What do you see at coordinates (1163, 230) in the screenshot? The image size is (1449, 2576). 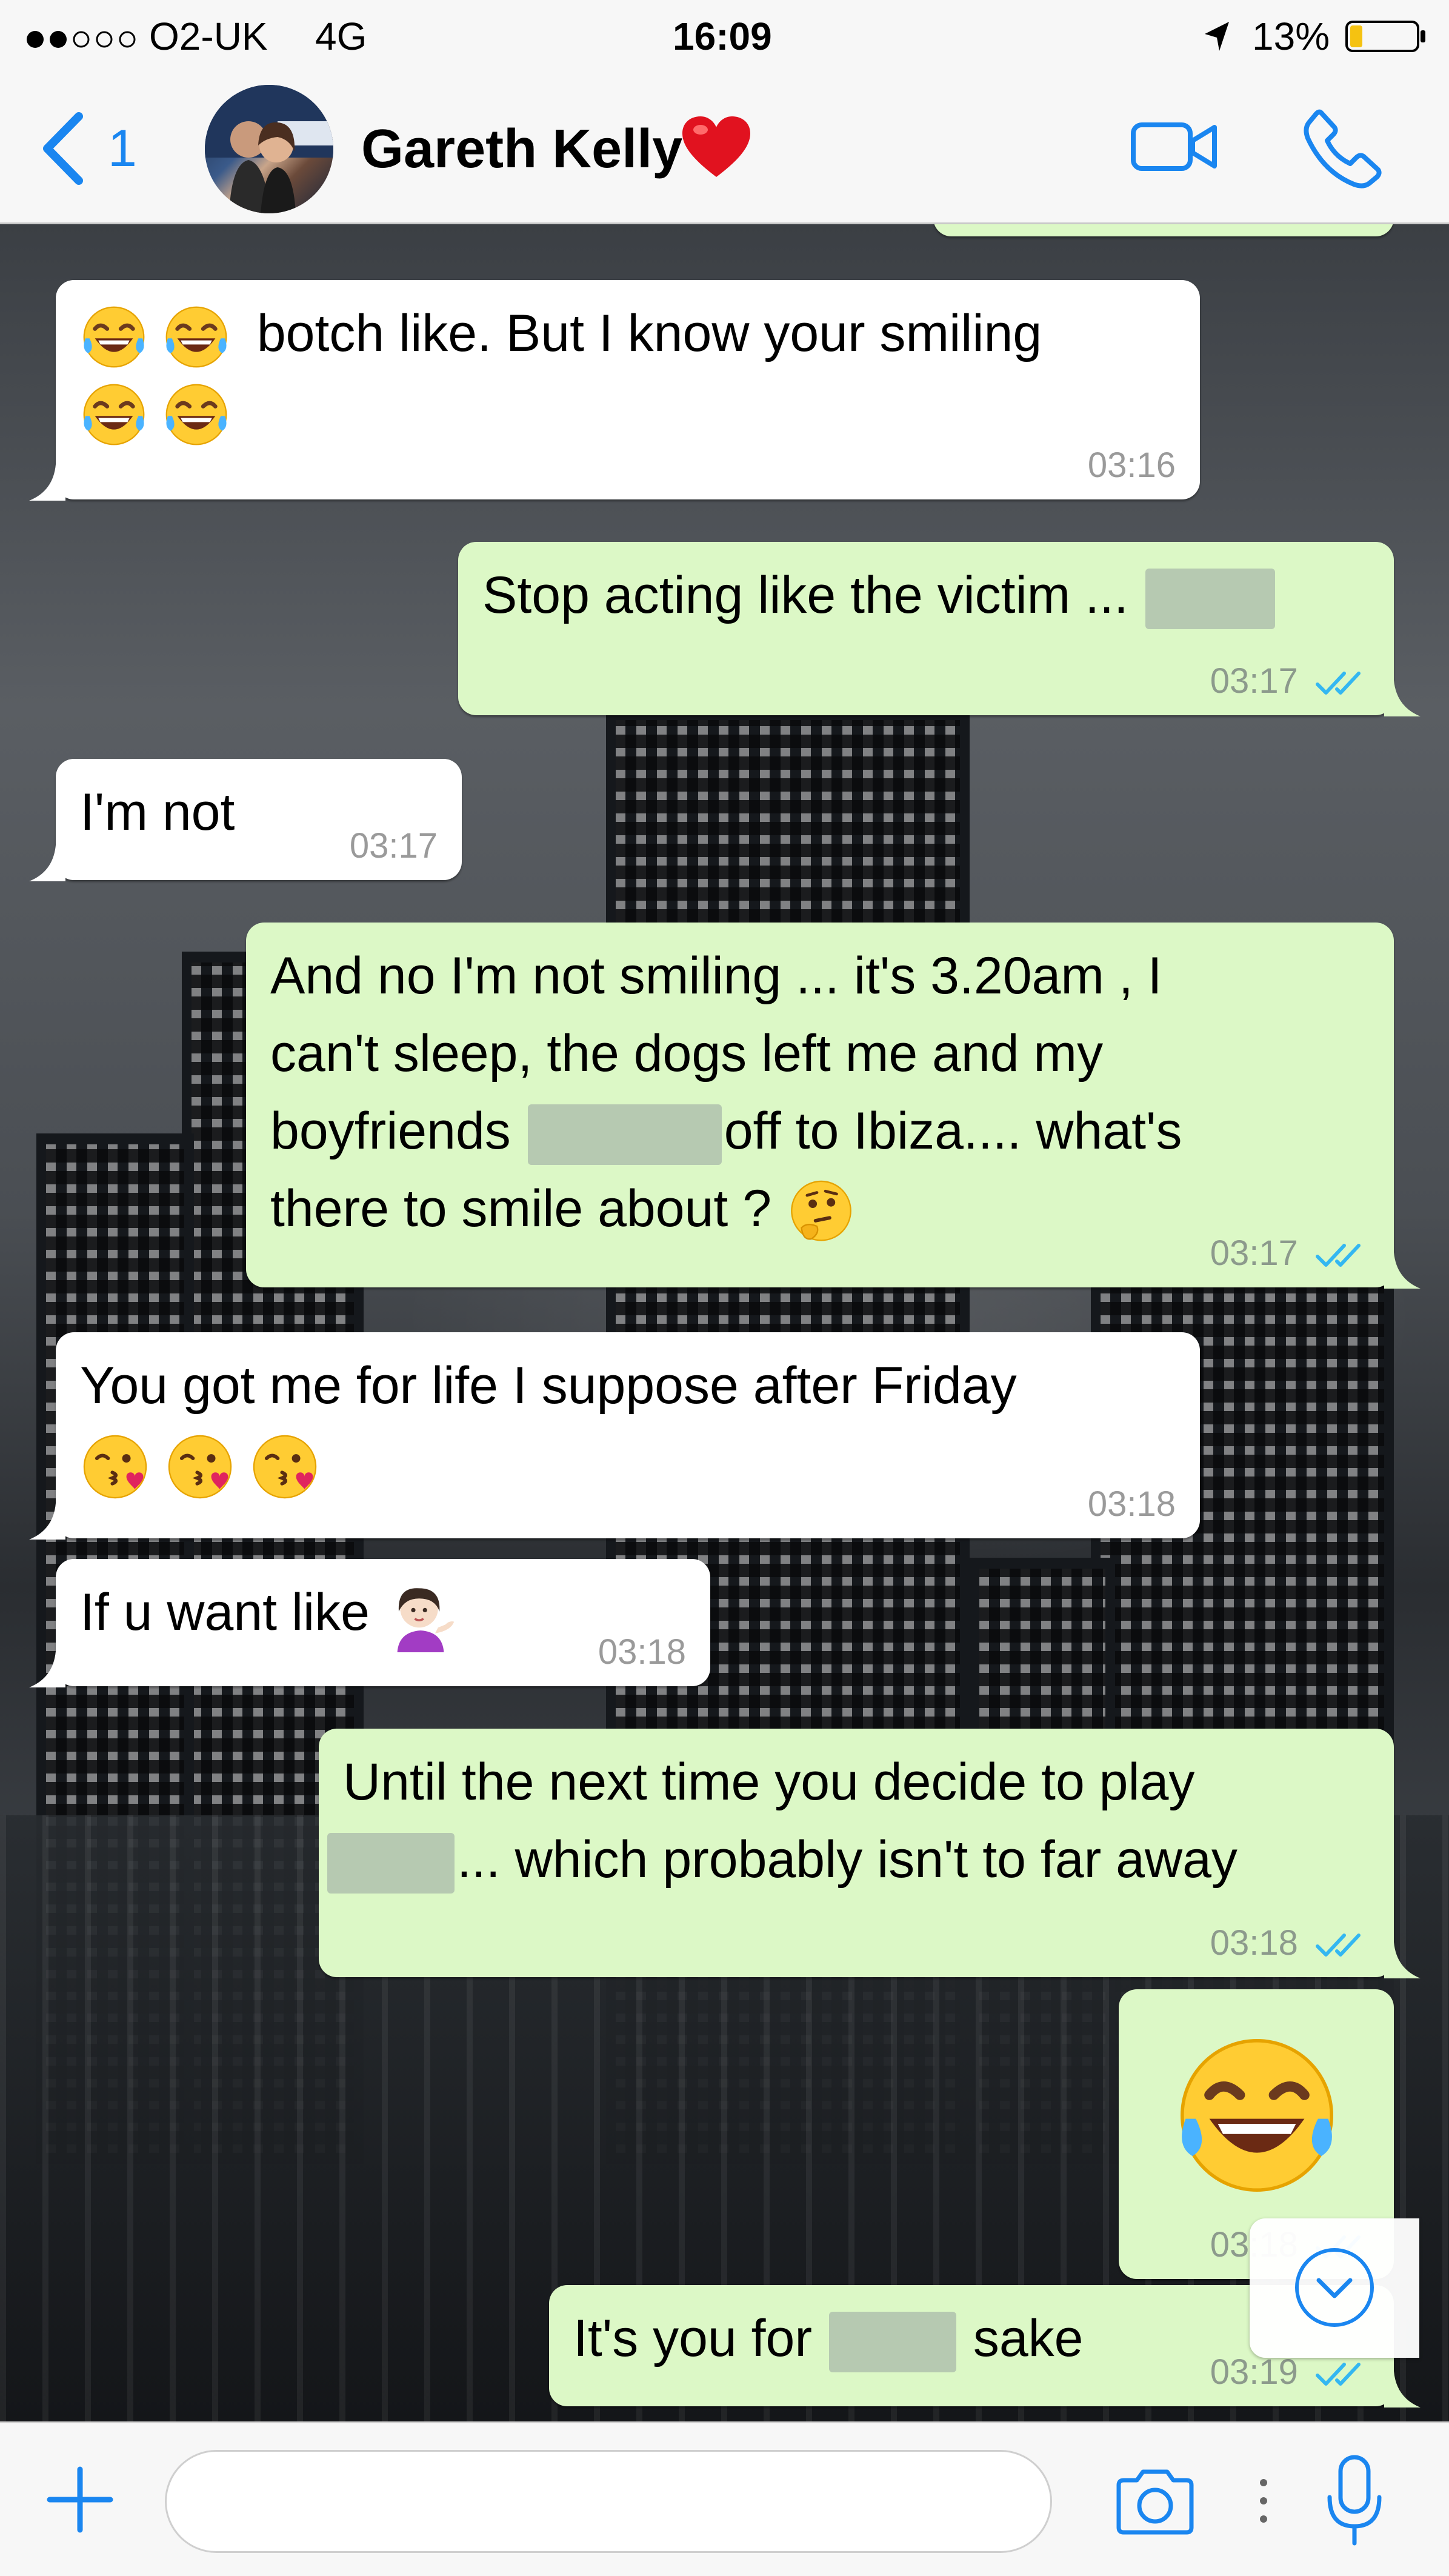 I see `partial-message-bubble` at bounding box center [1163, 230].